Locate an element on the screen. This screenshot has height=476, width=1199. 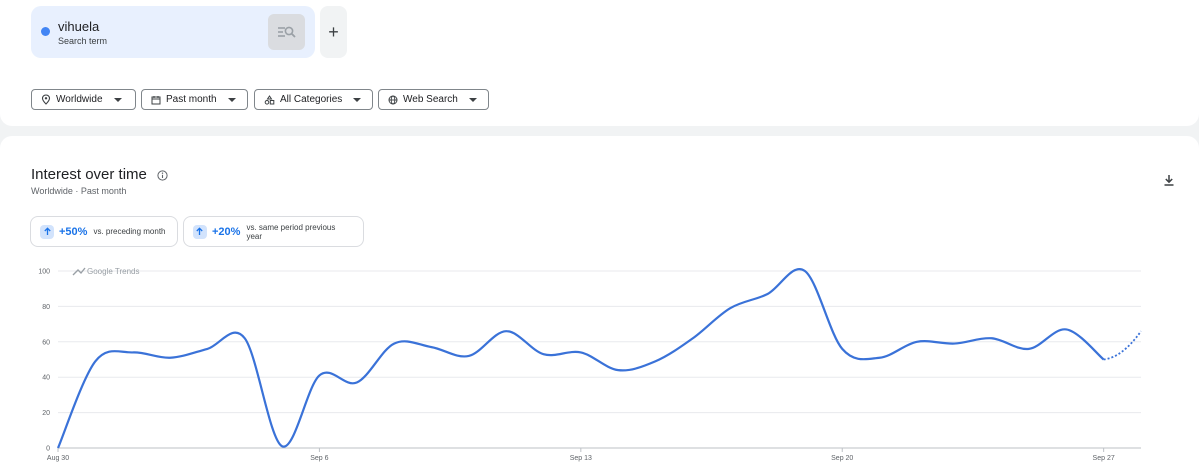
y-axis-ticks: 0 20 40 60 80 100 is located at coordinates (44, 361).